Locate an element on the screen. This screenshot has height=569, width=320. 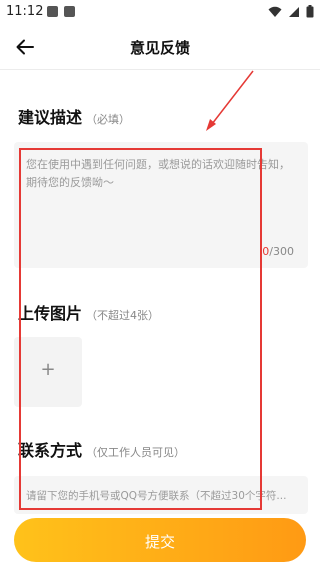
app-bar: 意见反馈 is located at coordinates (160, 47).